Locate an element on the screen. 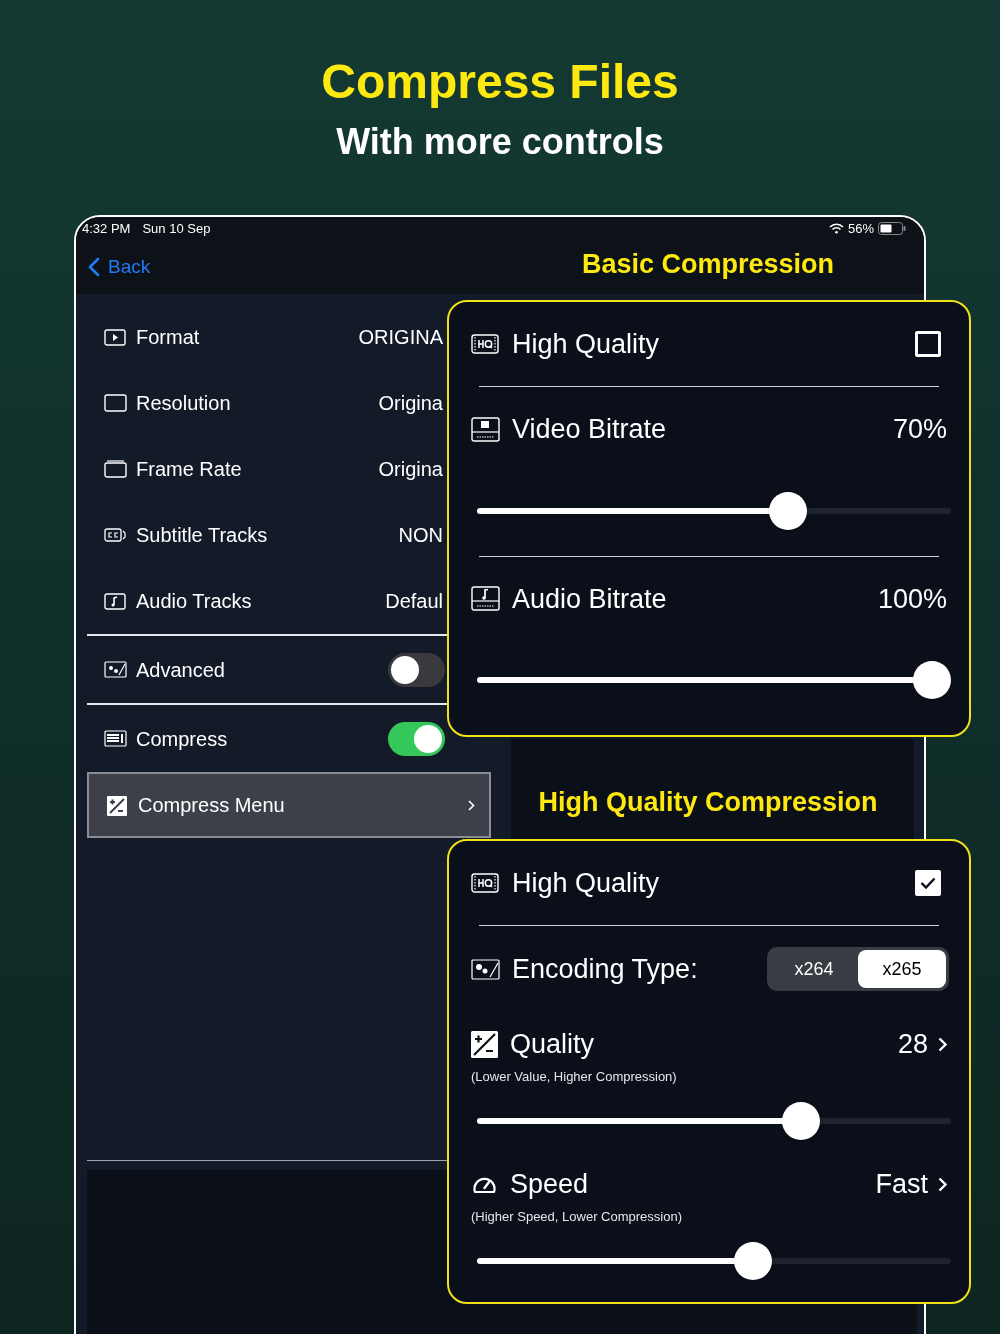 This screenshot has height=1334, width=1000. status-date: Sun 10 Sep is located at coordinates (176, 228).